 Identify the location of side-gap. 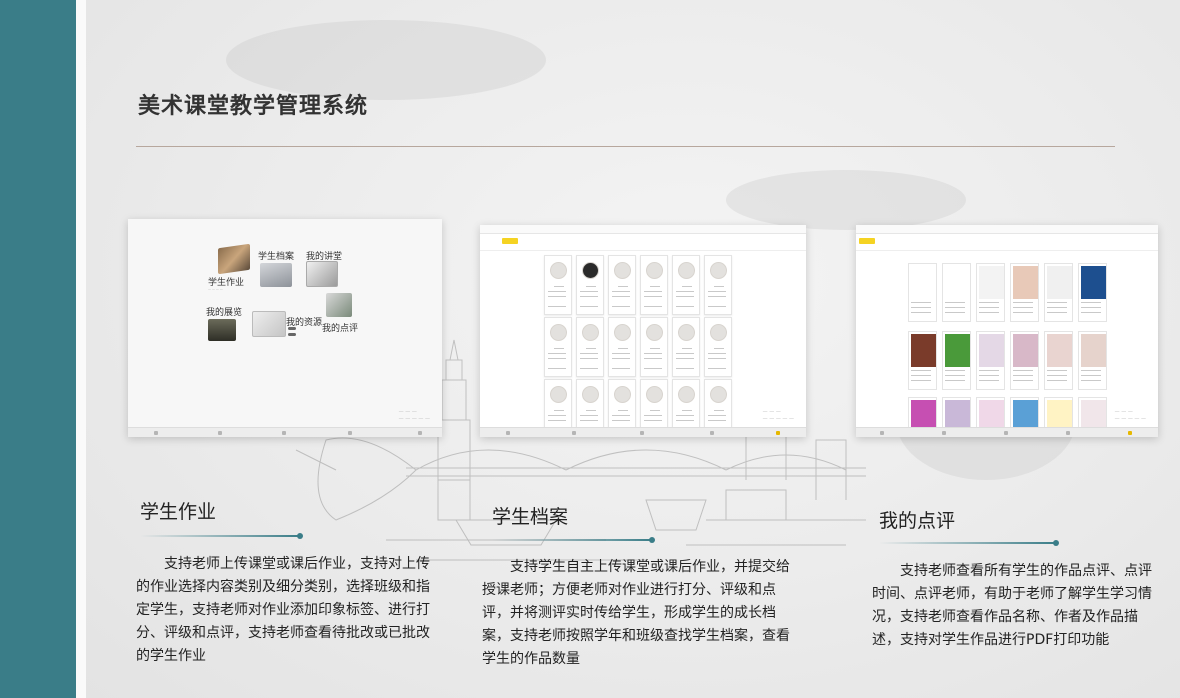
(81, 349).